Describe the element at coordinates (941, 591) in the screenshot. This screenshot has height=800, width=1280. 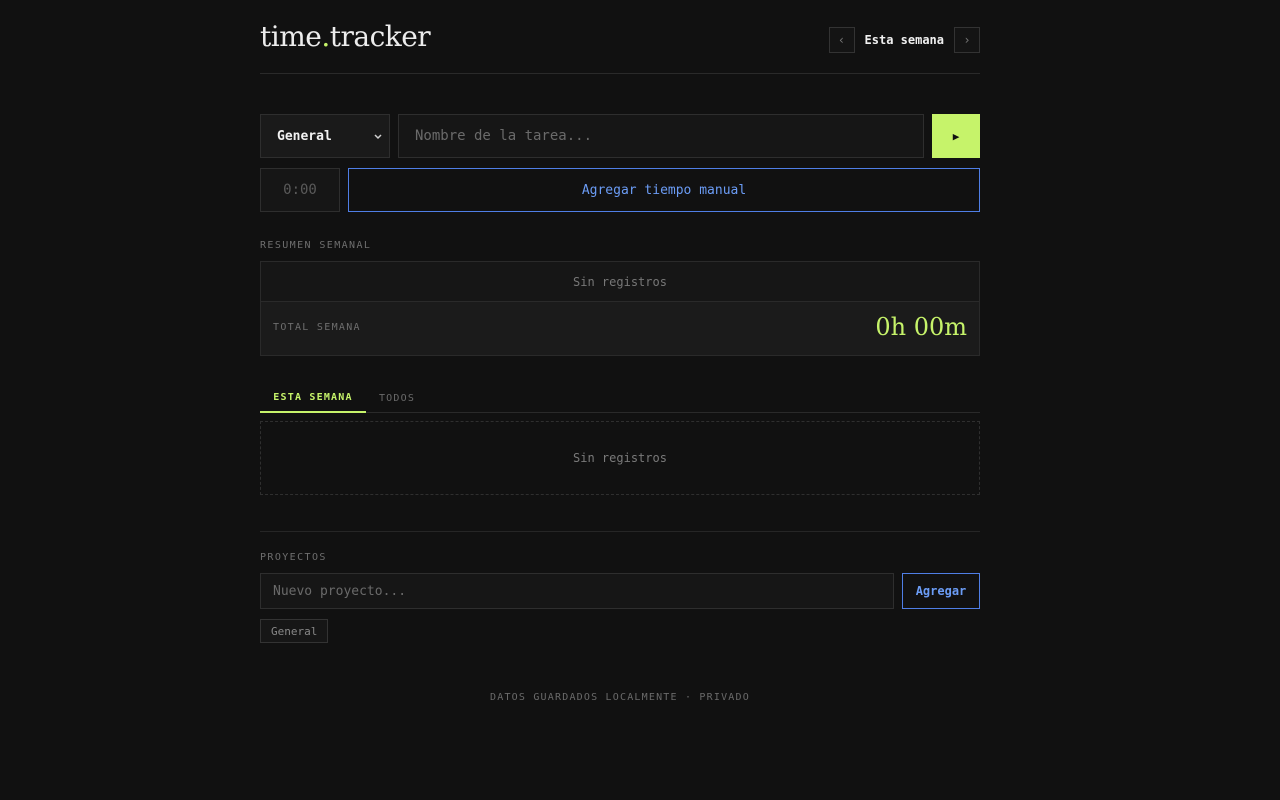
I see `add-project-button: Agregar` at that location.